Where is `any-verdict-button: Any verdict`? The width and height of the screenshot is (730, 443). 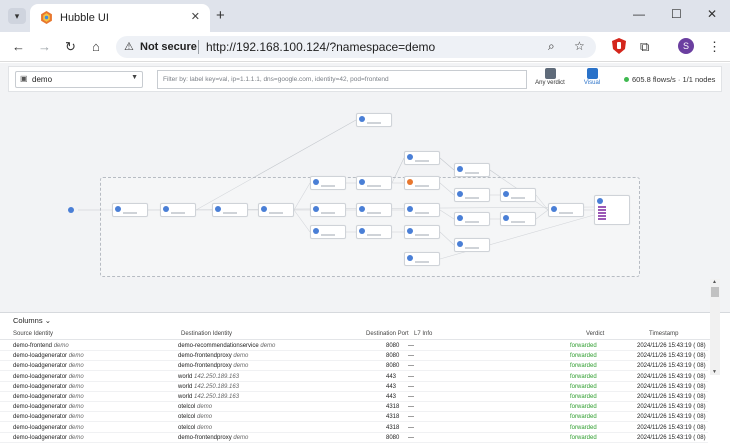 any-verdict-button: Any verdict is located at coordinates (550, 77).